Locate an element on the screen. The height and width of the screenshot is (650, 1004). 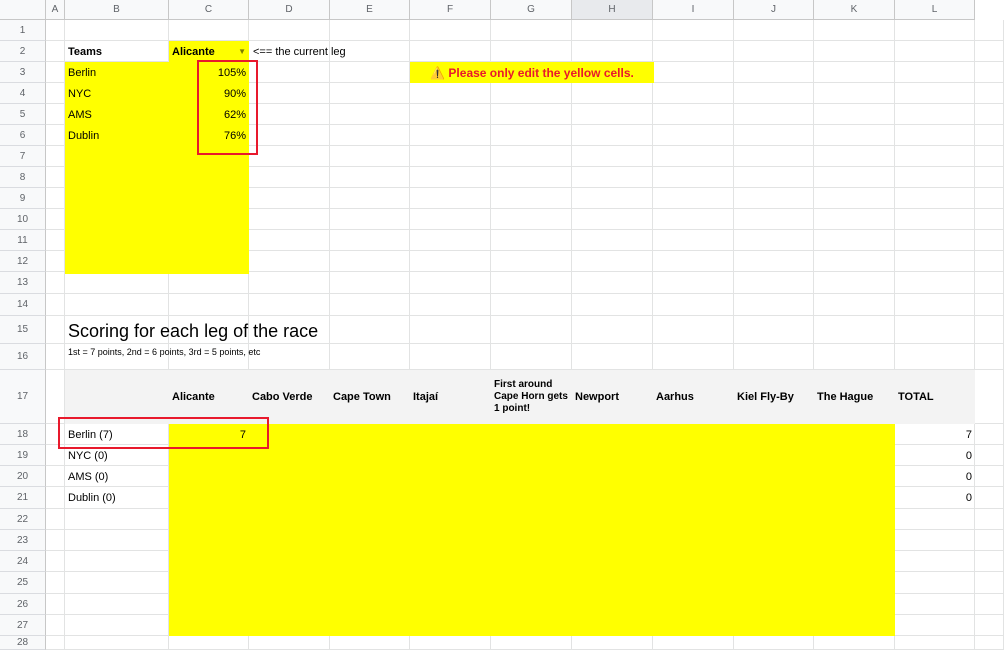
row-header-9: 9 is located at coordinates (23, 198).